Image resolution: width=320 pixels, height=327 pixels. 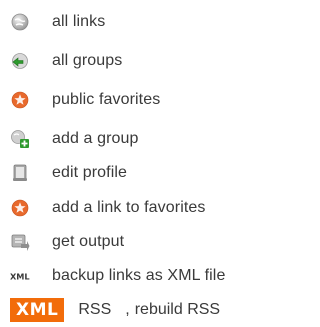 I want to click on feed-row: XML RSS , rebuild RSS, so click(x=115, y=310).